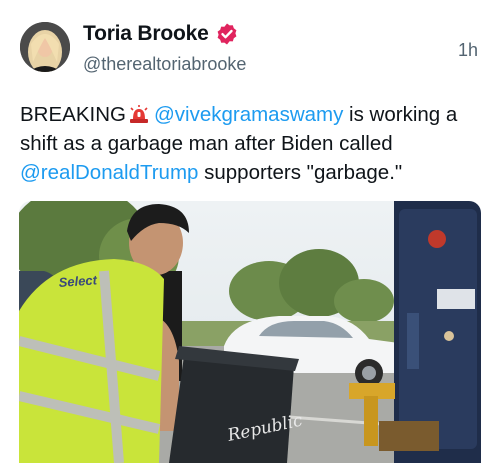 Image resolution: width=500 pixels, height=463 pixels. Describe the element at coordinates (73, 114) in the screenshot. I see `breaking-label: BREAKING` at that location.